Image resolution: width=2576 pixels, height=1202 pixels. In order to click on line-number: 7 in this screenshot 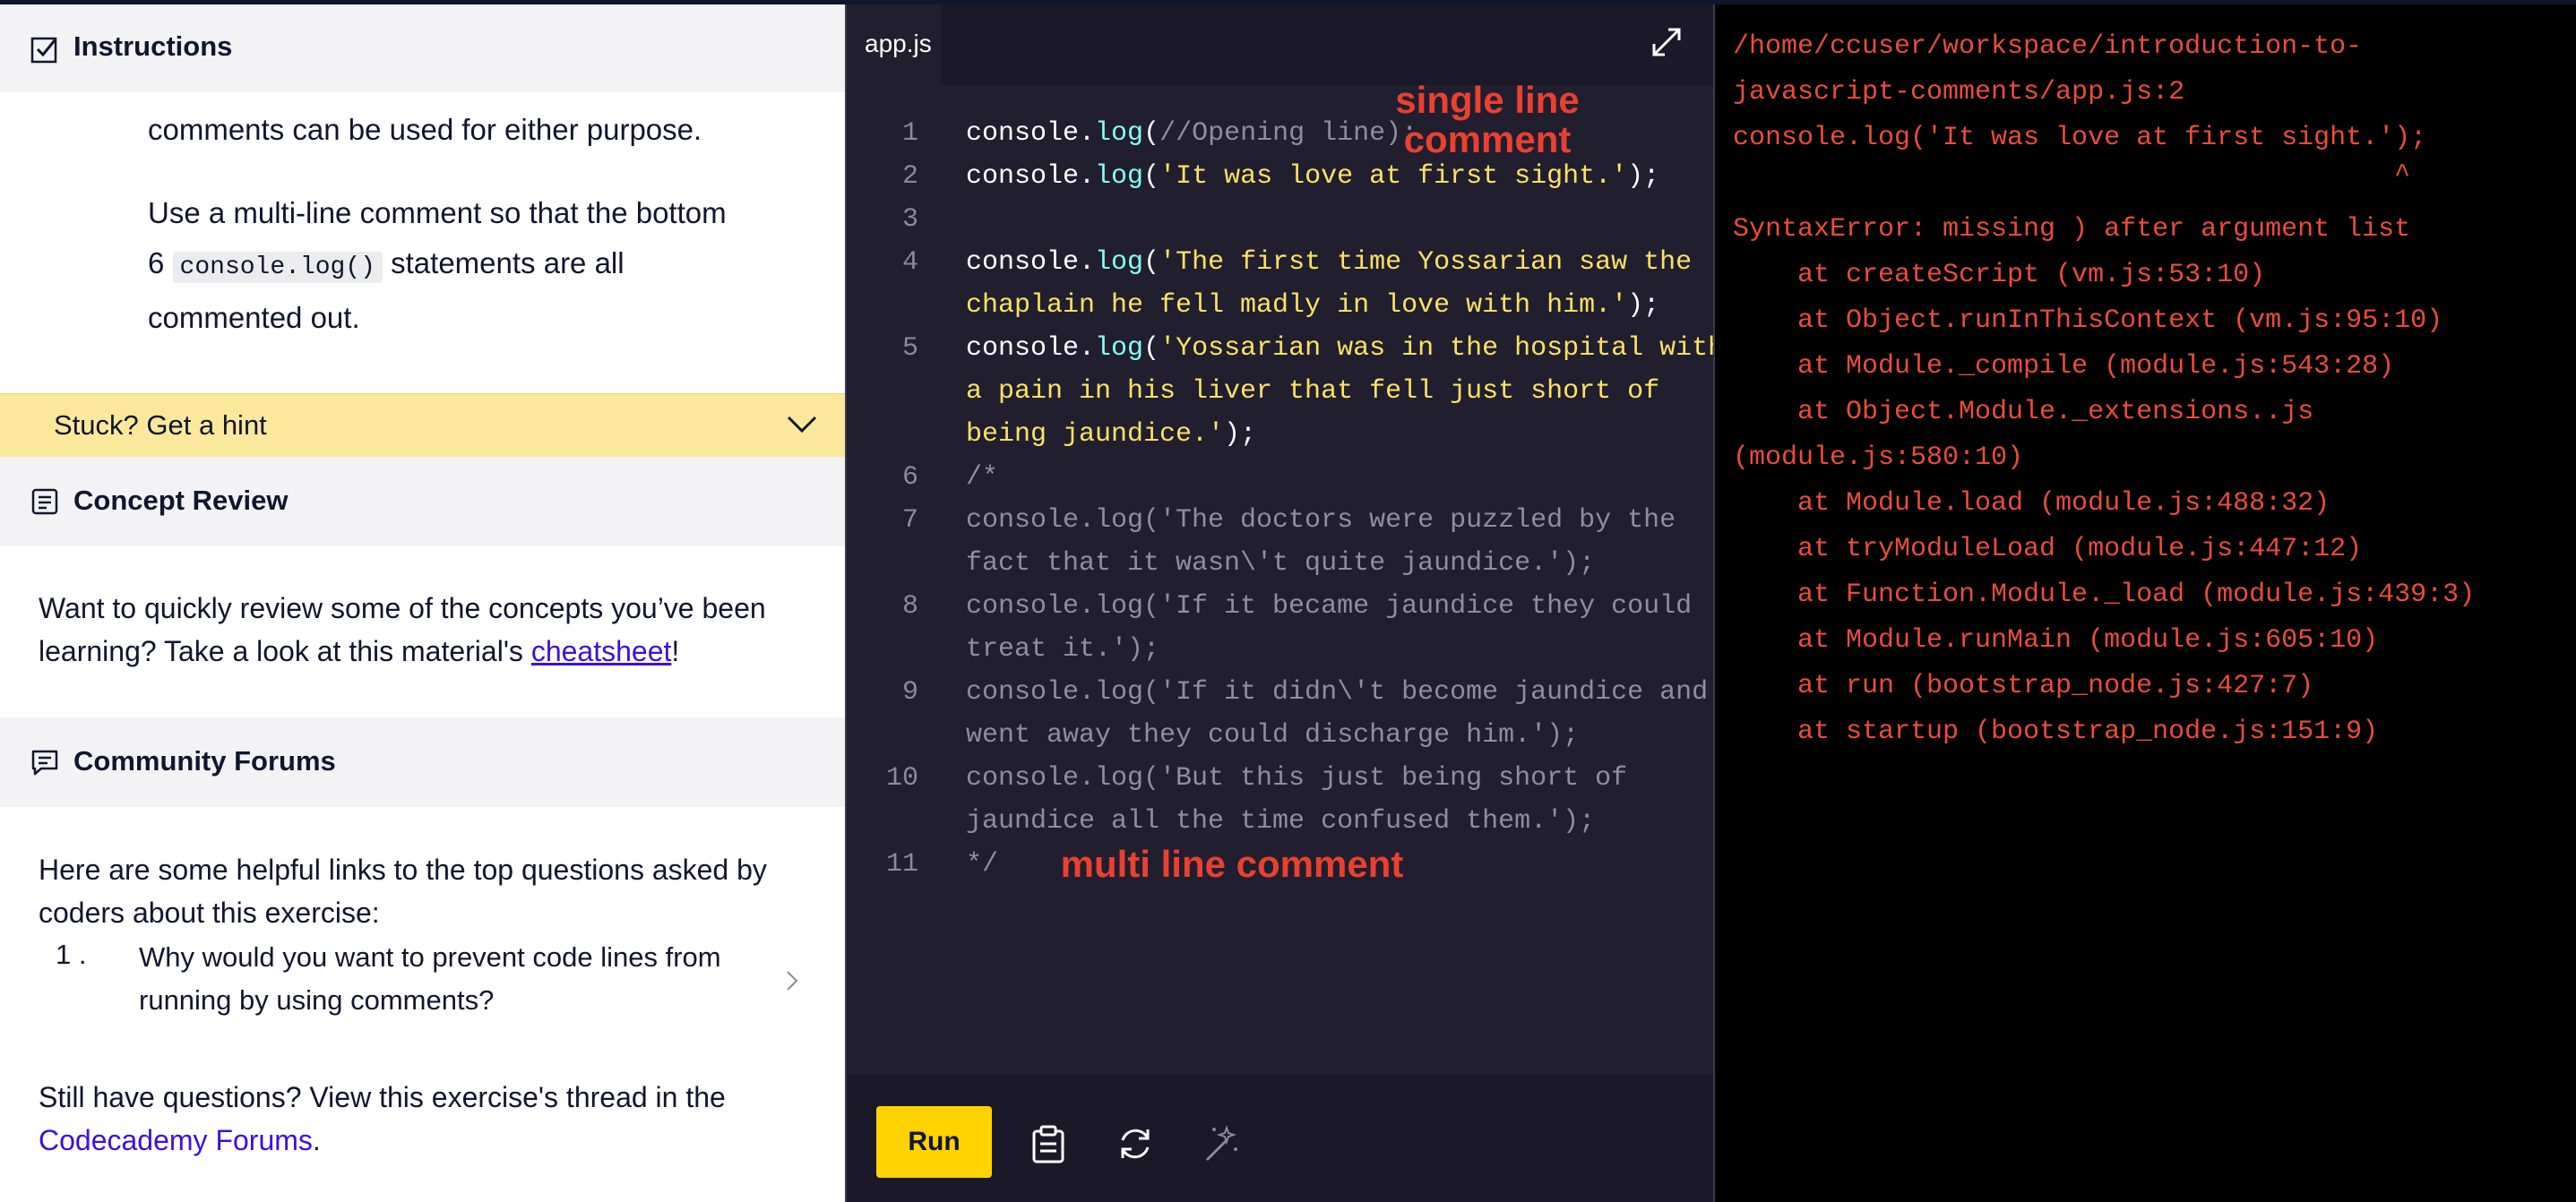, I will do `click(910, 520)`.